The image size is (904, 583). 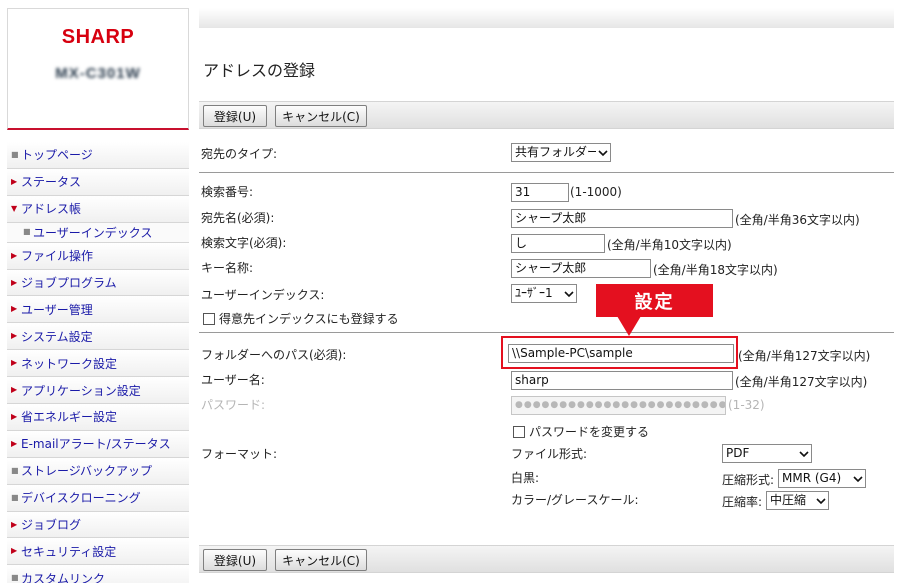 What do you see at coordinates (98, 444) in the screenshot?
I see `nav-item-email-alert: ▶ E-mailアラート/ステータス` at bounding box center [98, 444].